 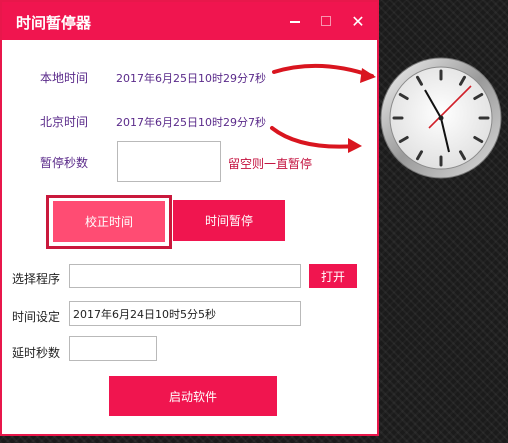 I want to click on time-setting-input, so click(x=185, y=313).